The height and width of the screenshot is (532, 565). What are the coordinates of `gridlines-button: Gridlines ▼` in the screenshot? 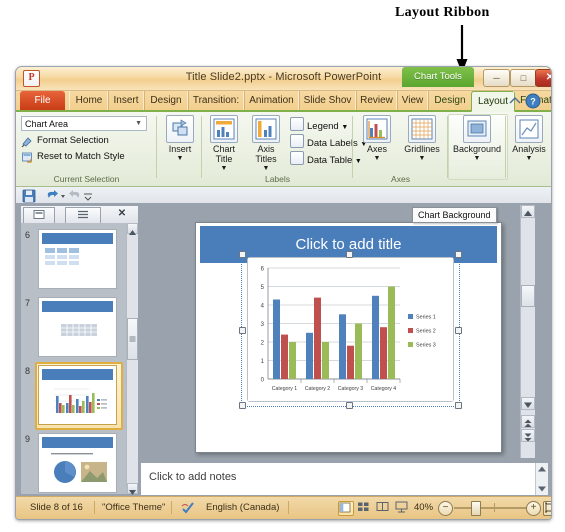 It's located at (422, 139).